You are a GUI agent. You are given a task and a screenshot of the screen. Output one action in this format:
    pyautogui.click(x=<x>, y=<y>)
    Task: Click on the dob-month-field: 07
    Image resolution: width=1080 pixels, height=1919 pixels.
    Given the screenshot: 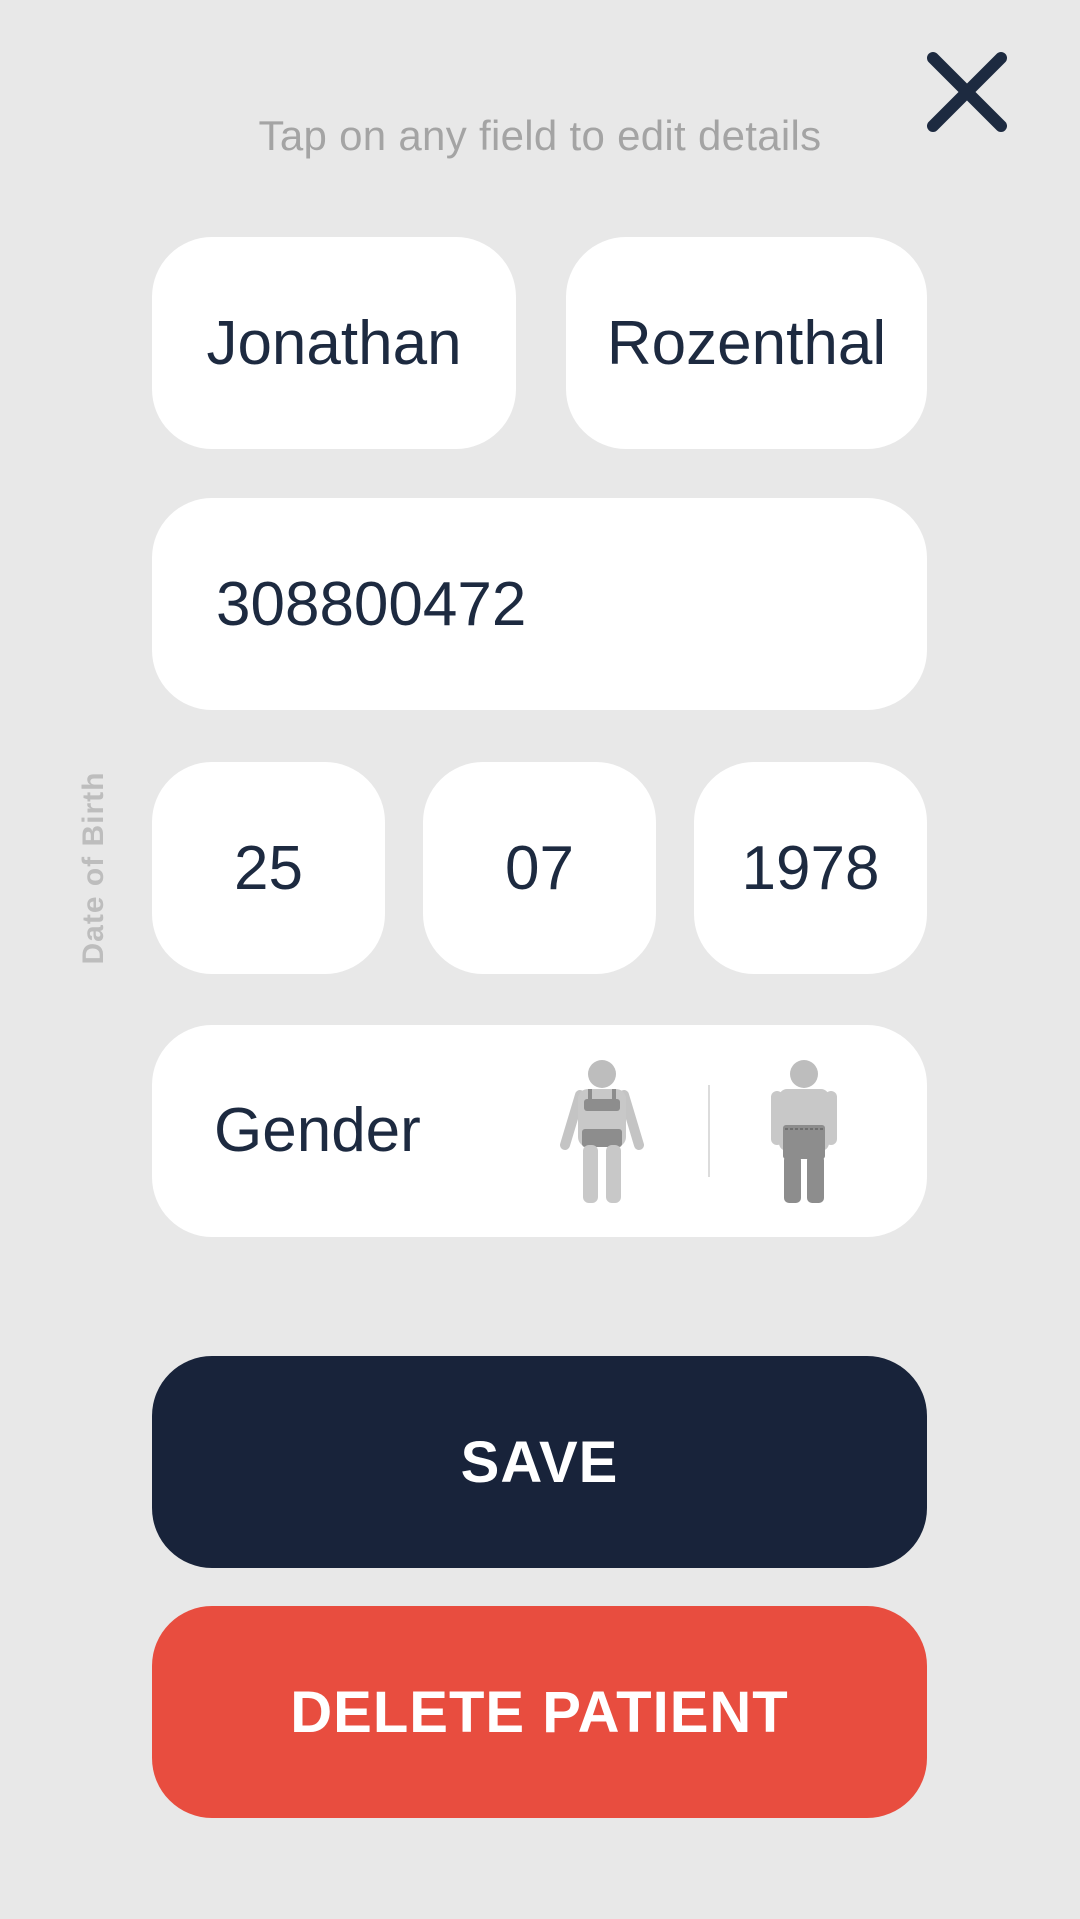 What is the action you would take?
    pyautogui.click(x=539, y=868)
    